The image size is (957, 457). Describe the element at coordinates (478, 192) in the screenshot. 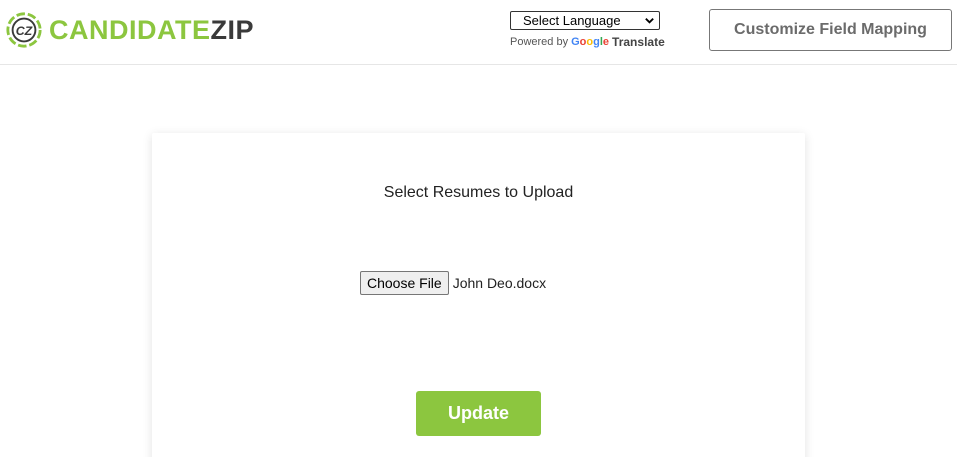

I see `upload-title: Select Resumes to Upload` at that location.